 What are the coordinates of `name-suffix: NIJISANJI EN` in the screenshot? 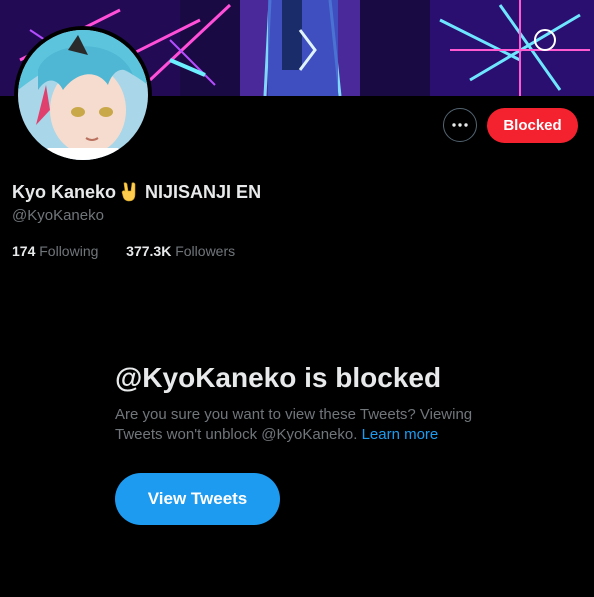 It's located at (203, 191).